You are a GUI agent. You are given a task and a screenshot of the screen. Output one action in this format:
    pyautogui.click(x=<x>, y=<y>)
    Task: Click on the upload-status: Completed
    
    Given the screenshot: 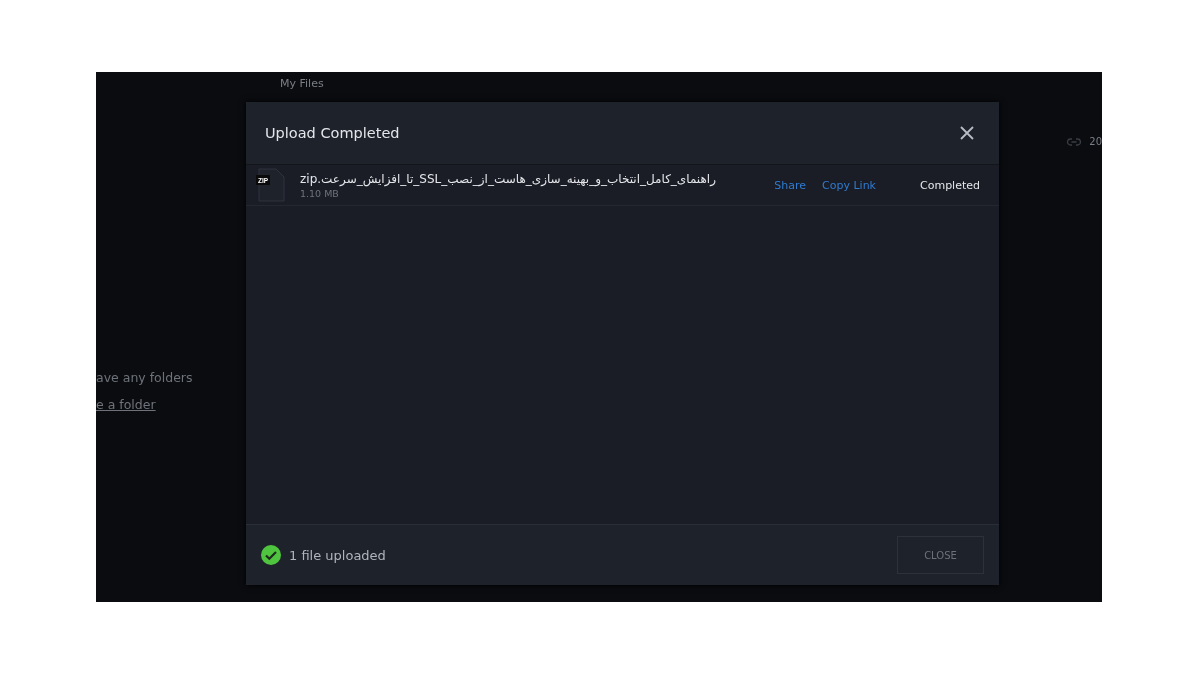 What is the action you would take?
    pyautogui.click(x=950, y=185)
    